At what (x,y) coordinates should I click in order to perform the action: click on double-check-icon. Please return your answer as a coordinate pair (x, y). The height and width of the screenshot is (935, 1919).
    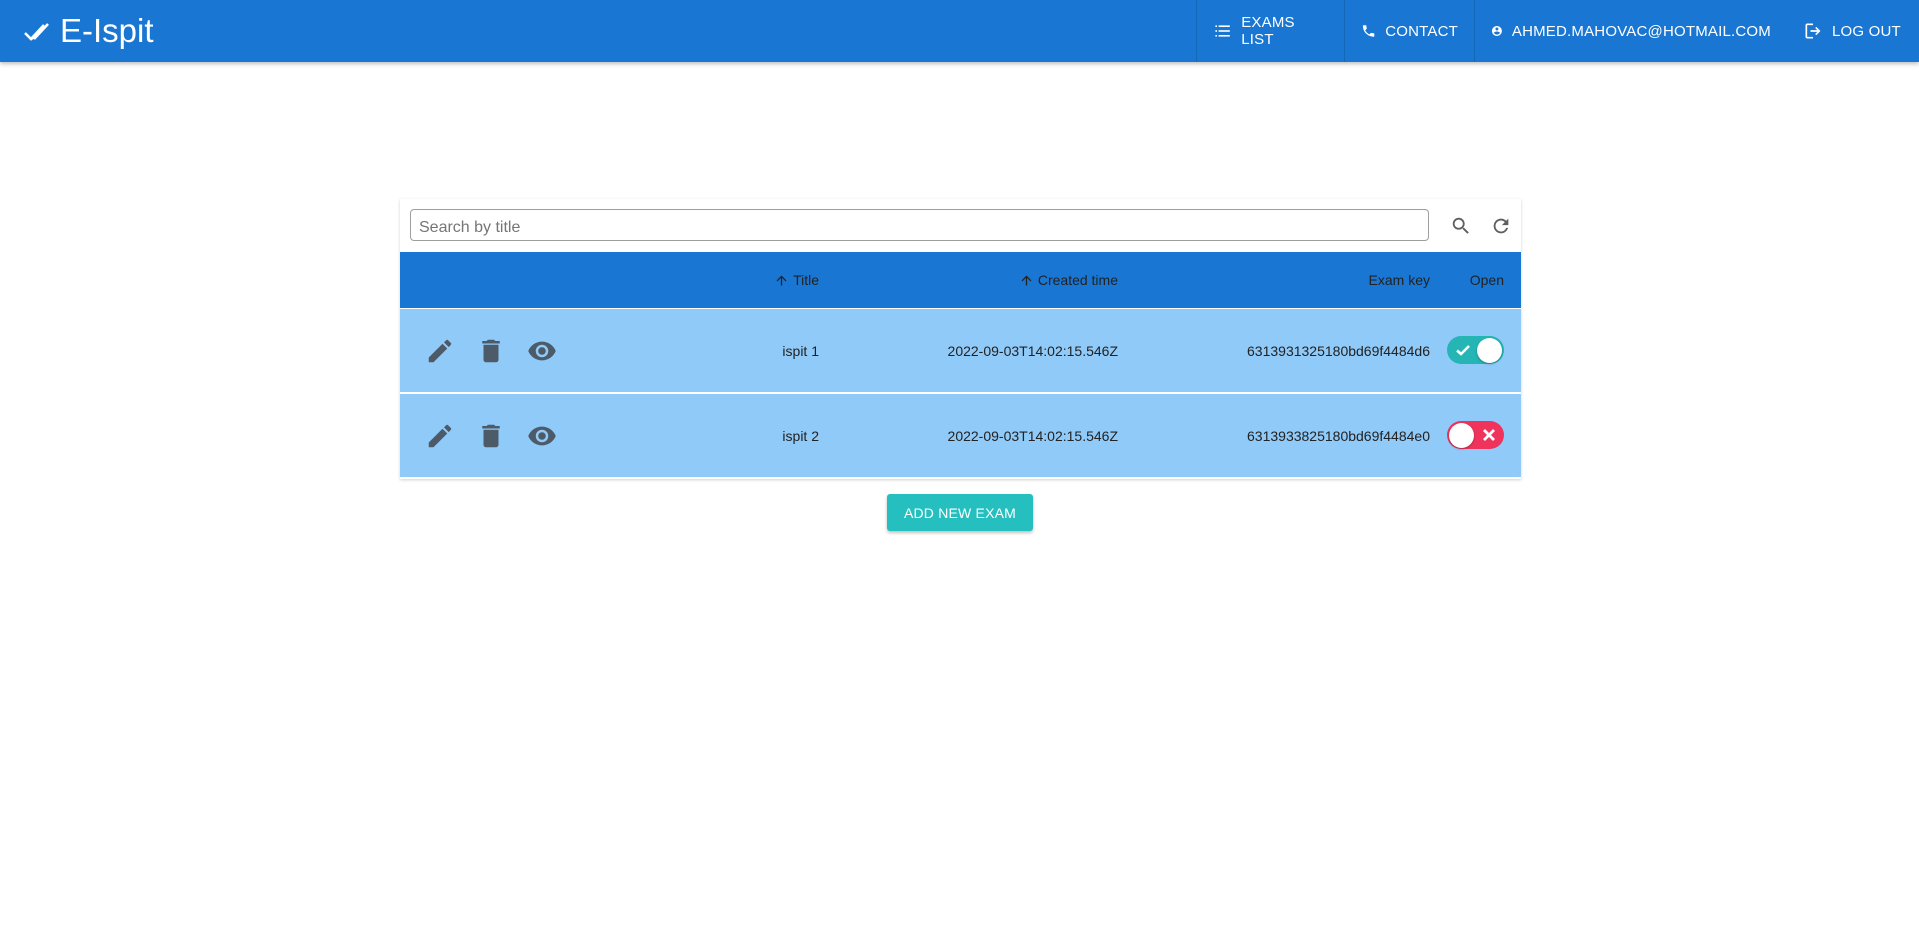
    Looking at the image, I should click on (36, 32).